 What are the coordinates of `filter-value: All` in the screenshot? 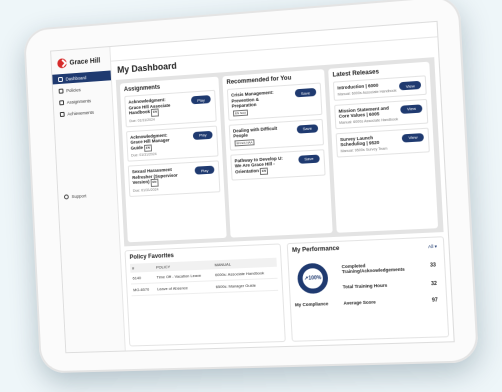 It's located at (431, 246).